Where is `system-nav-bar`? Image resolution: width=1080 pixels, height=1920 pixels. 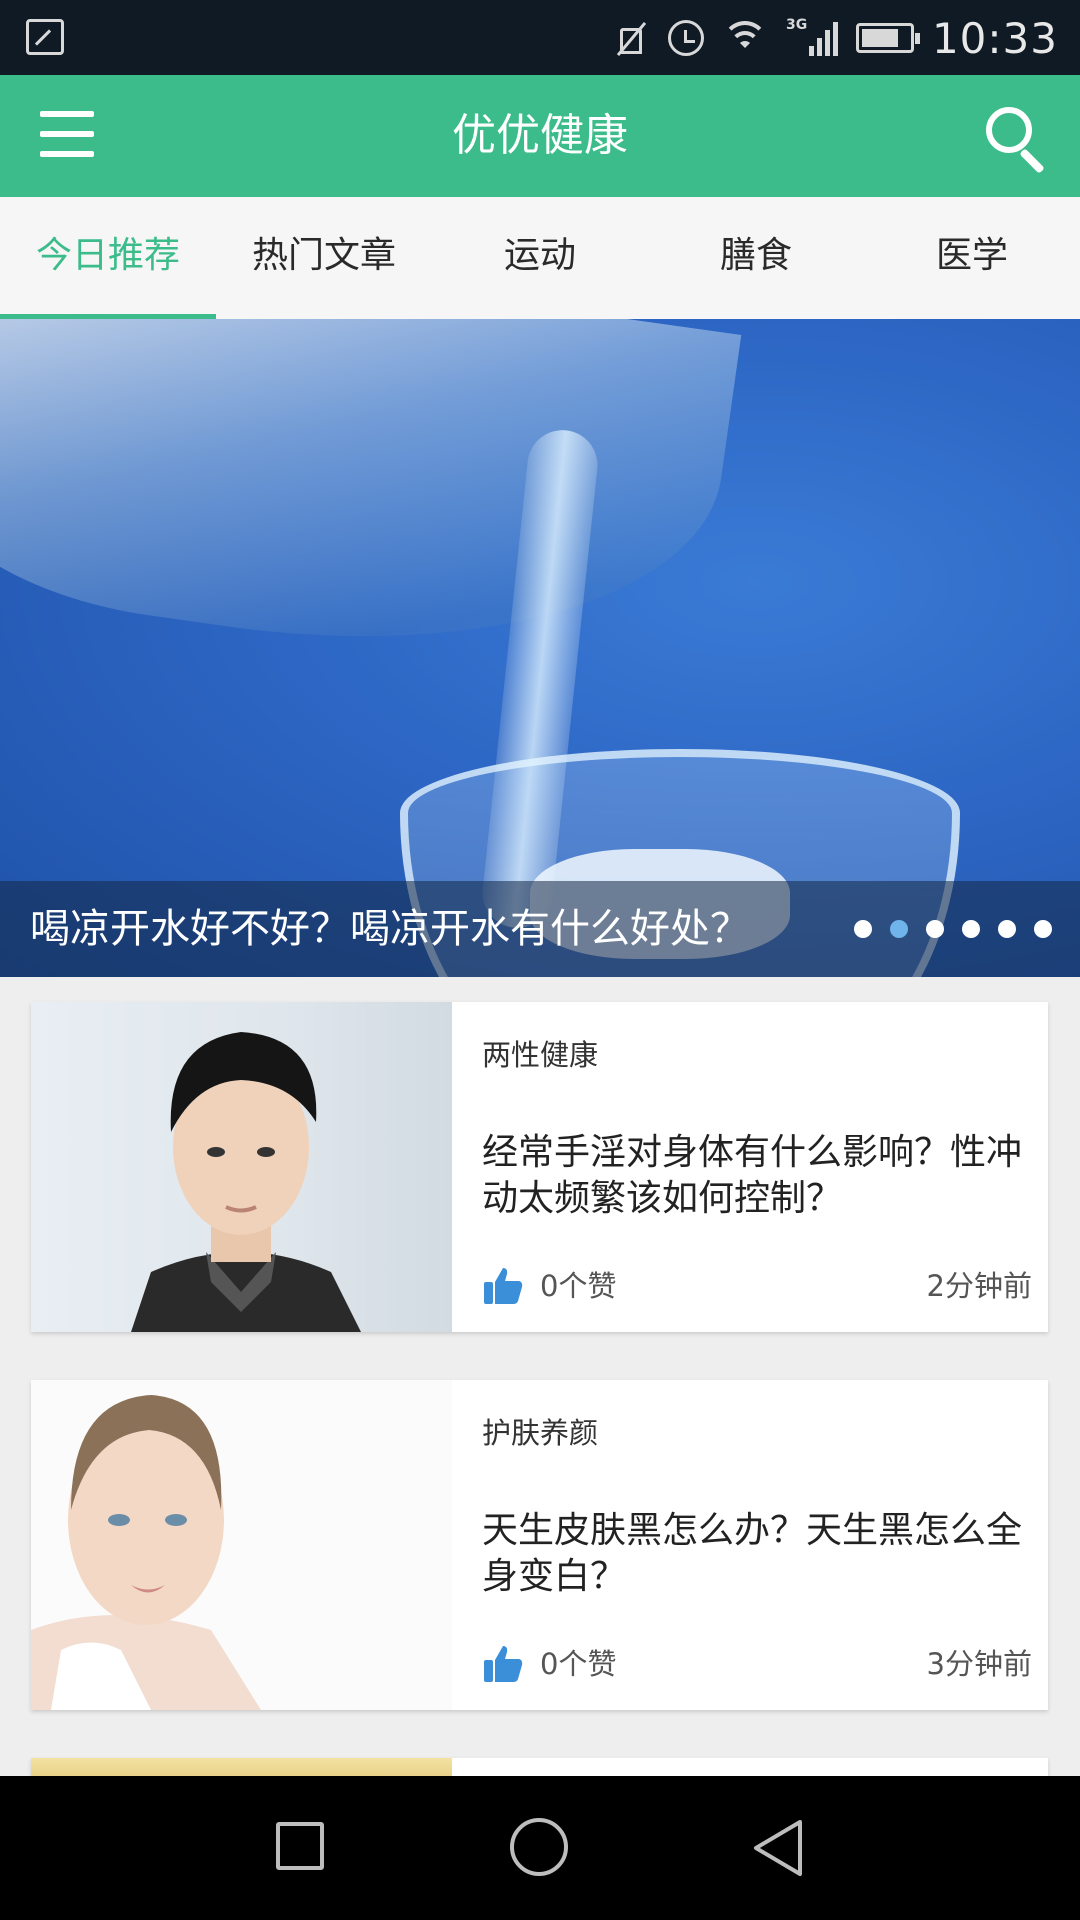 system-nav-bar is located at coordinates (540, 1848).